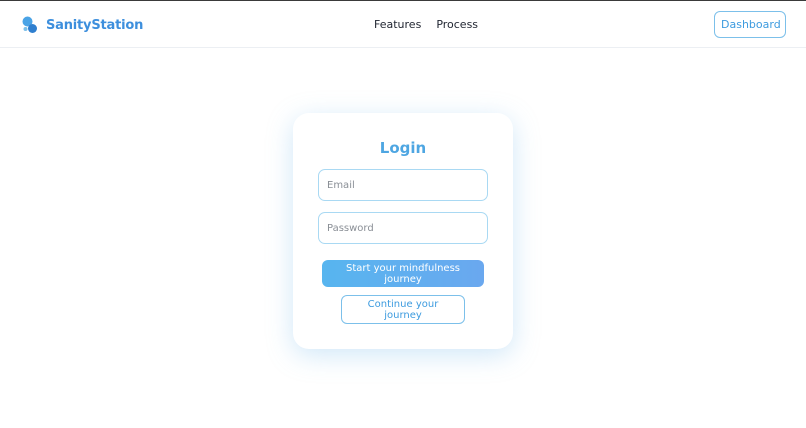  What do you see at coordinates (29, 24) in the screenshot?
I see `bubbles-icon` at bounding box center [29, 24].